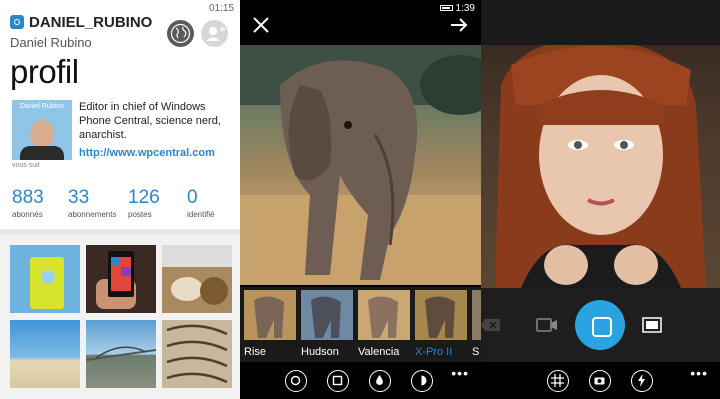  Describe the element at coordinates (491, 325) in the screenshot. I see `delete-icon` at that location.